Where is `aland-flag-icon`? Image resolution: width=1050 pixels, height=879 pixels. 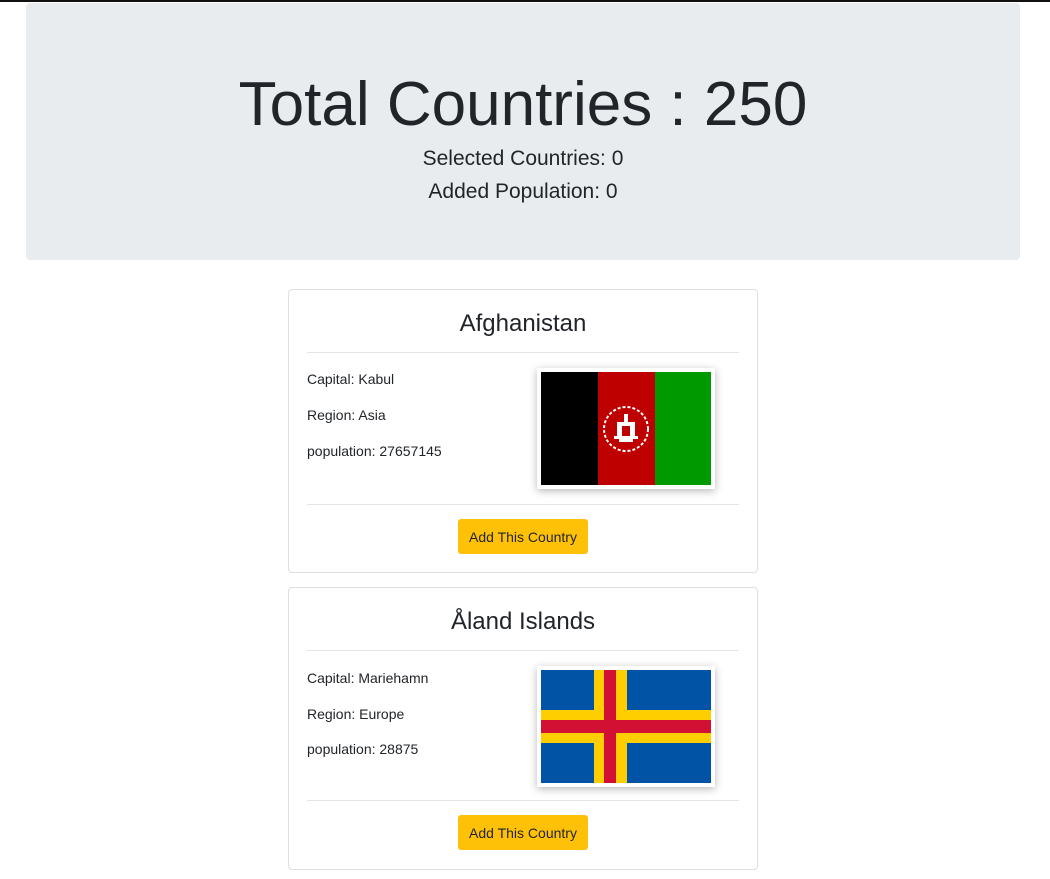 aland-flag-icon is located at coordinates (626, 726).